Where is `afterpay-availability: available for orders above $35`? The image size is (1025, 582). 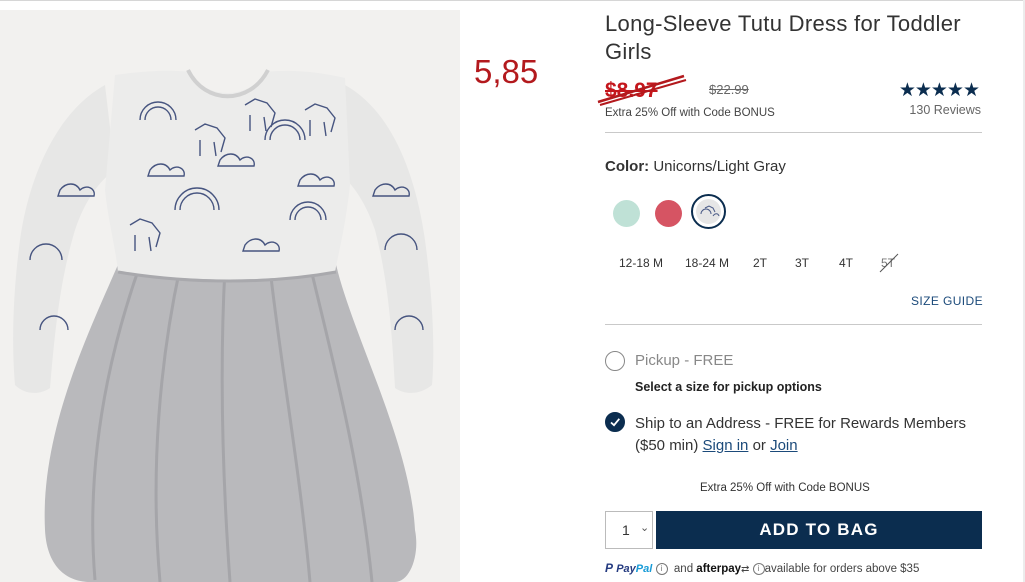
afterpay-availability: available for orders above $35 is located at coordinates (842, 569).